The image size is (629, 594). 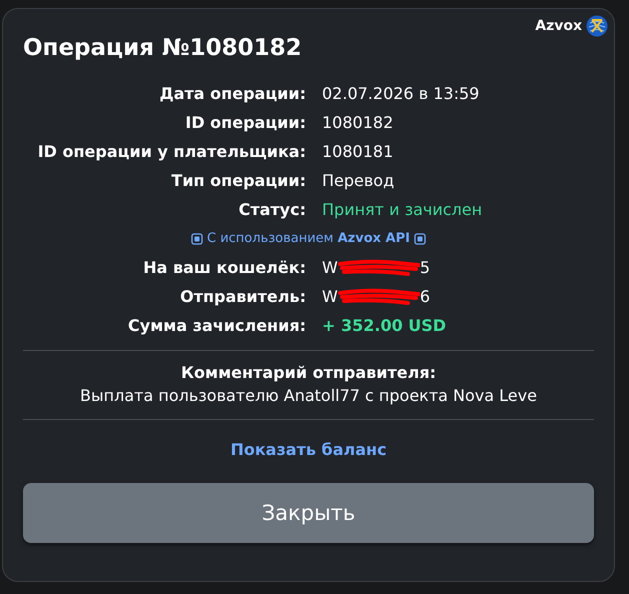 I want to click on field-value: 6, so click(x=425, y=296).